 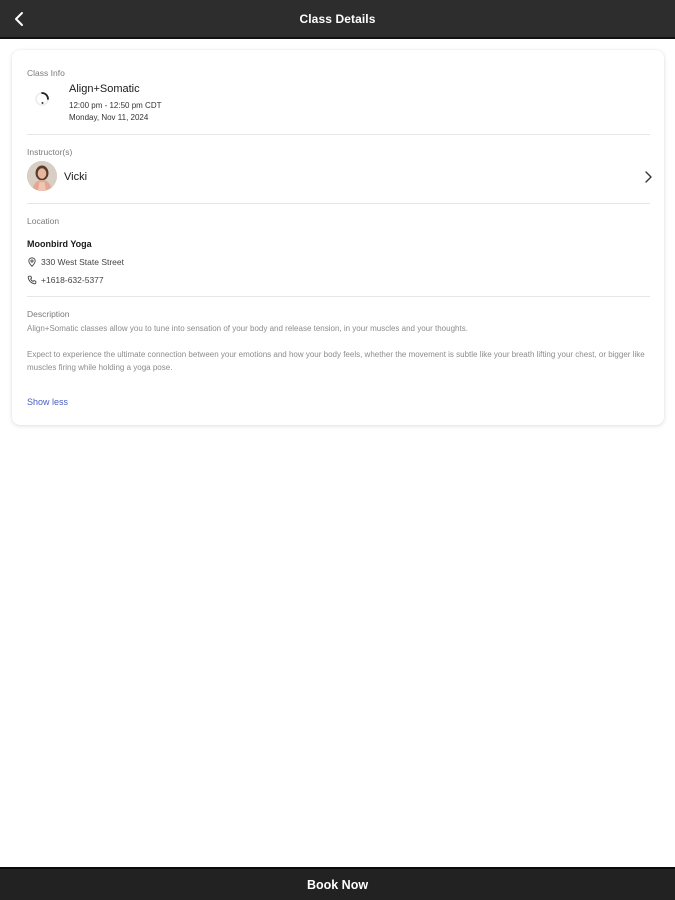 What do you see at coordinates (82, 262) in the screenshot?
I see `address-text: 330 West State Street` at bounding box center [82, 262].